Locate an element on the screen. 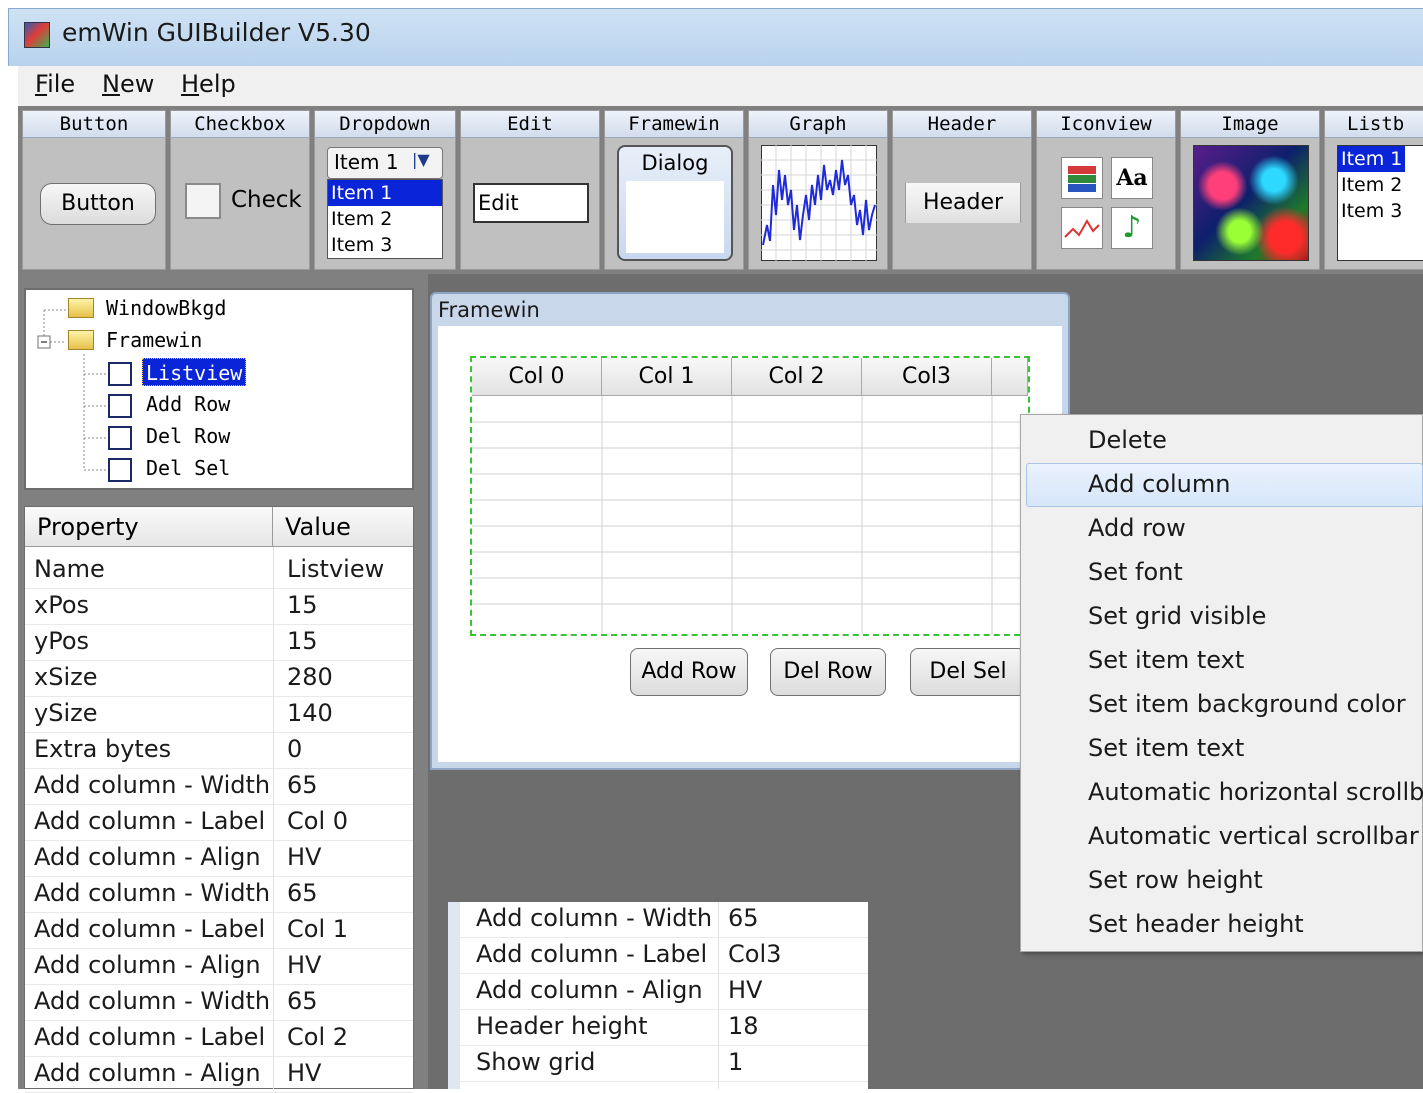 The height and width of the screenshot is (1093, 1423). property-value: 18 is located at coordinates (743, 1026).